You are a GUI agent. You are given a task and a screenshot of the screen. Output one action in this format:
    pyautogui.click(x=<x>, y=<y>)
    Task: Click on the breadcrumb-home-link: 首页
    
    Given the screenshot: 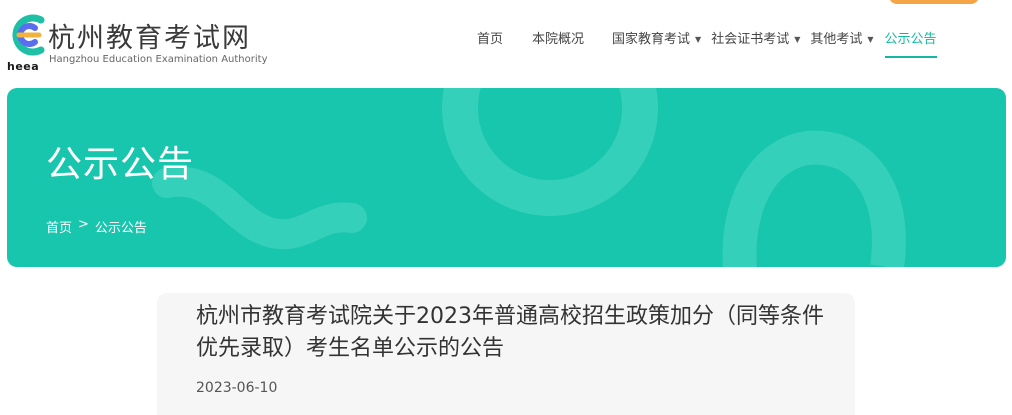 What is the action you would take?
    pyautogui.click(x=59, y=226)
    